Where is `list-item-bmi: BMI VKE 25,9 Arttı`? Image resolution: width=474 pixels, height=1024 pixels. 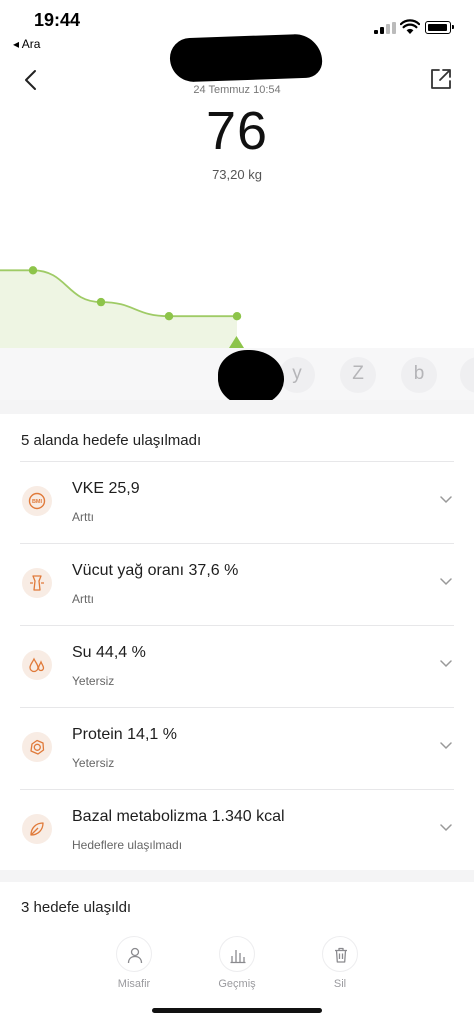
list-item-bmi: BMI VKE 25,9 Arttı is located at coordinates (237, 502).